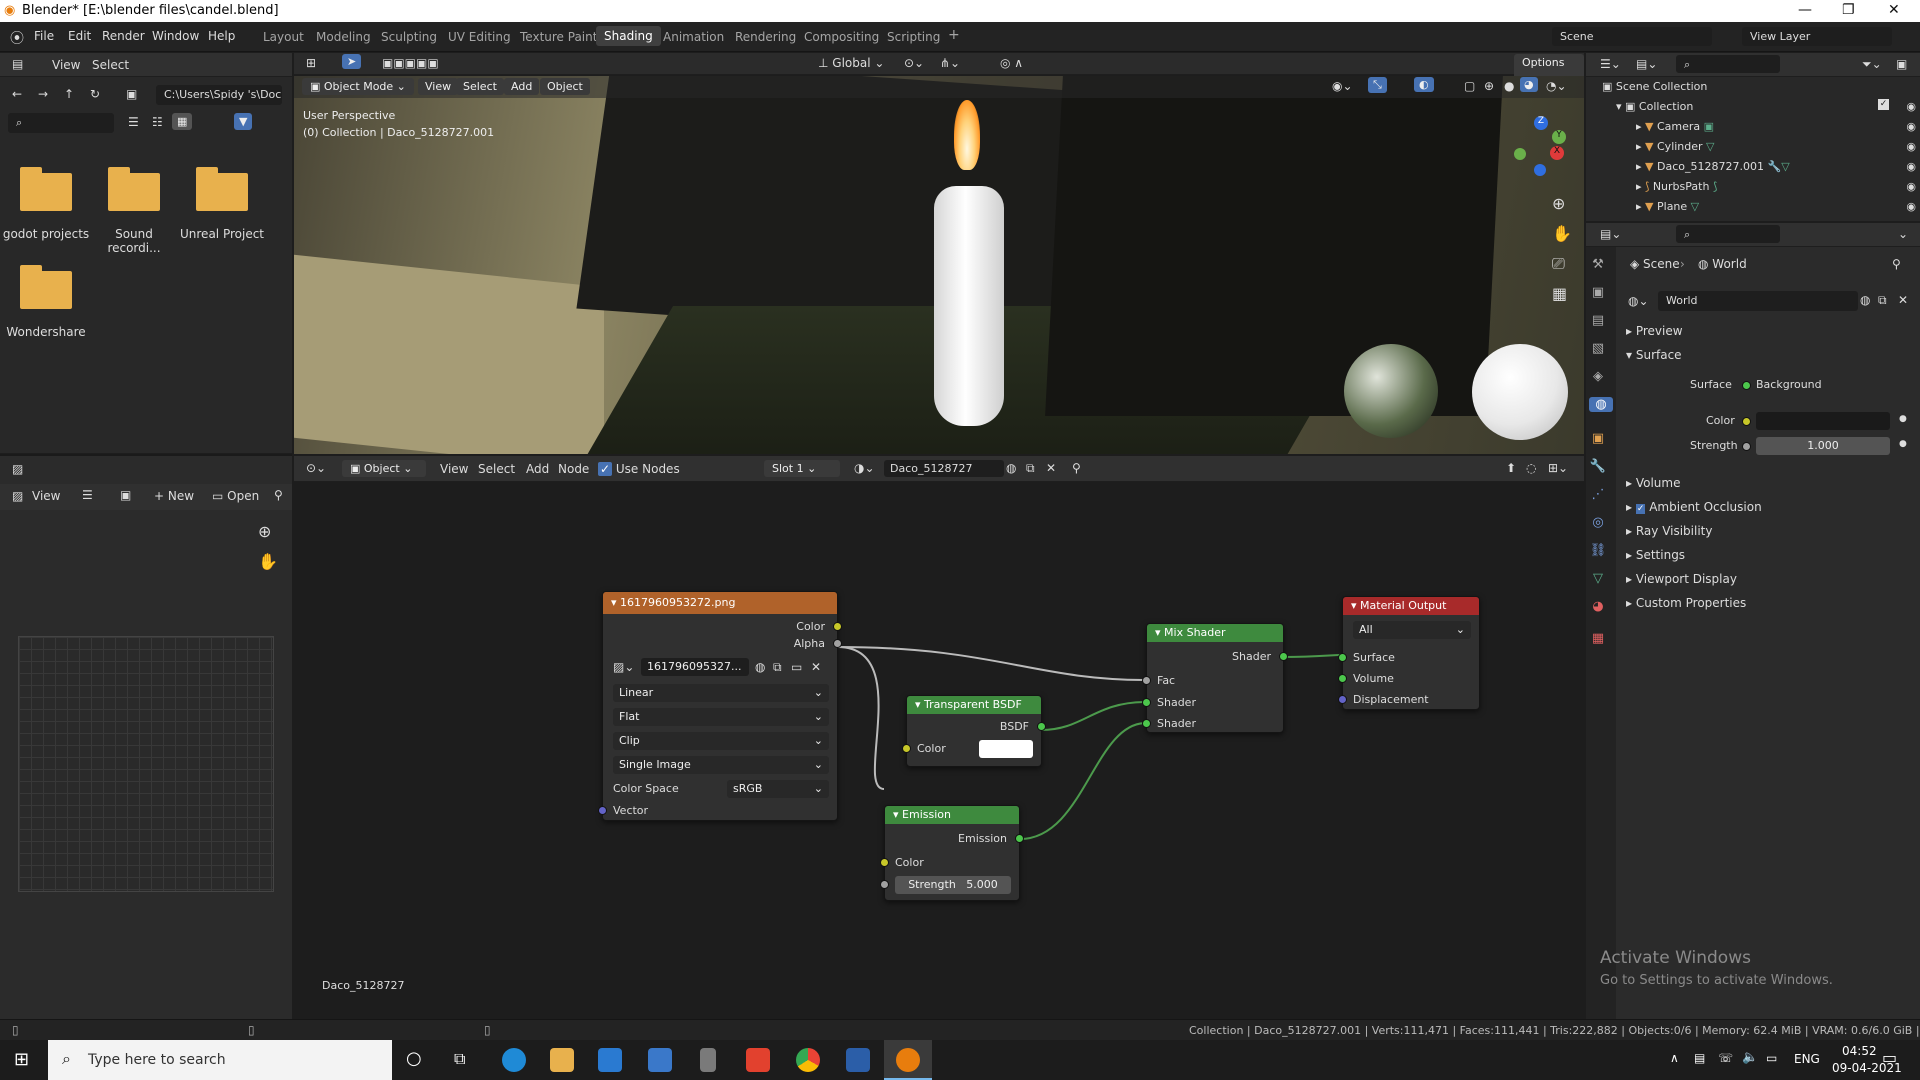 This screenshot has width=1920, height=1080. I want to click on vp-menu-view: View, so click(438, 86).